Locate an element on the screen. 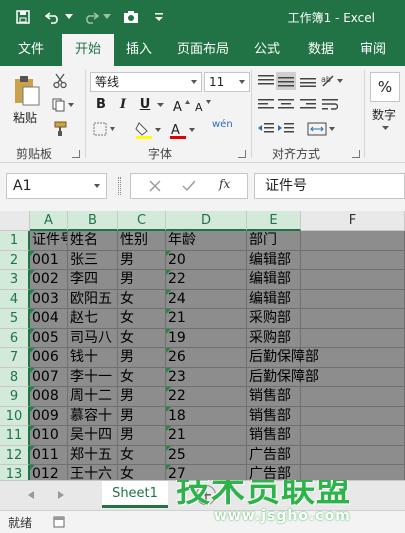  cell-b5: 赵七 is located at coordinates (93, 319).